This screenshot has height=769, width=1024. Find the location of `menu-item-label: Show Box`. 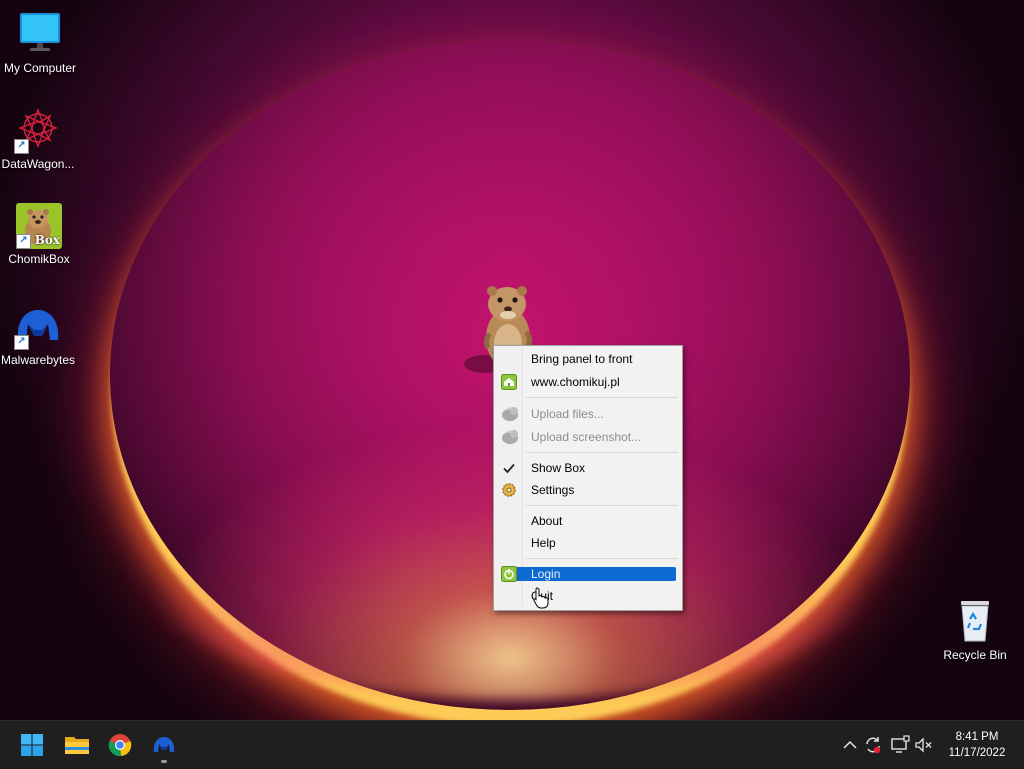

menu-item-label: Show Box is located at coordinates (558, 468).